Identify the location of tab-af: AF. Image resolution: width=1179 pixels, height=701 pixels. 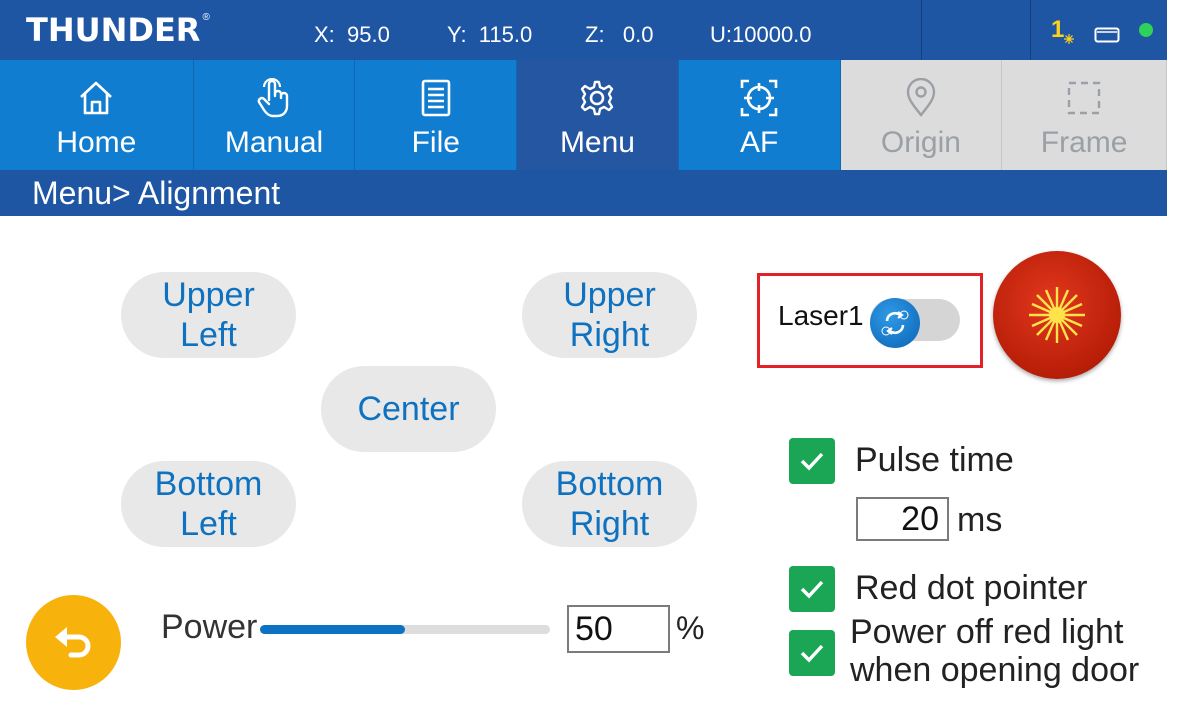
(759, 115).